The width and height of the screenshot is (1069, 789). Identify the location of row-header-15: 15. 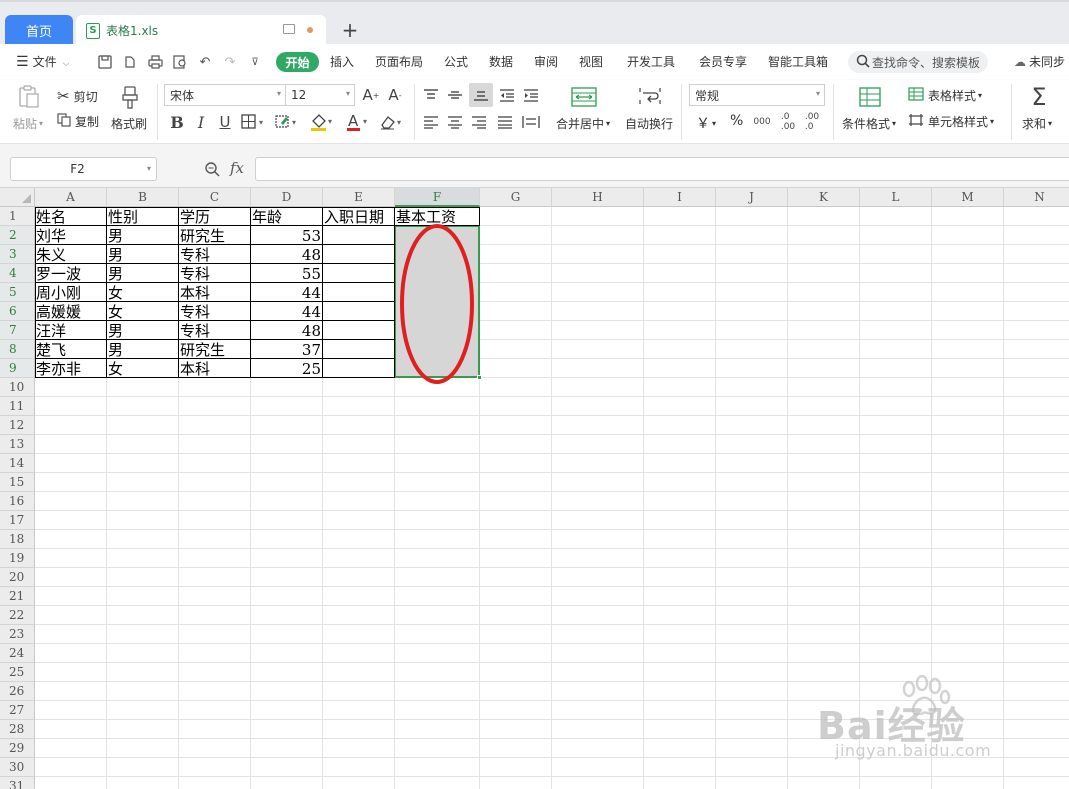
(17, 482).